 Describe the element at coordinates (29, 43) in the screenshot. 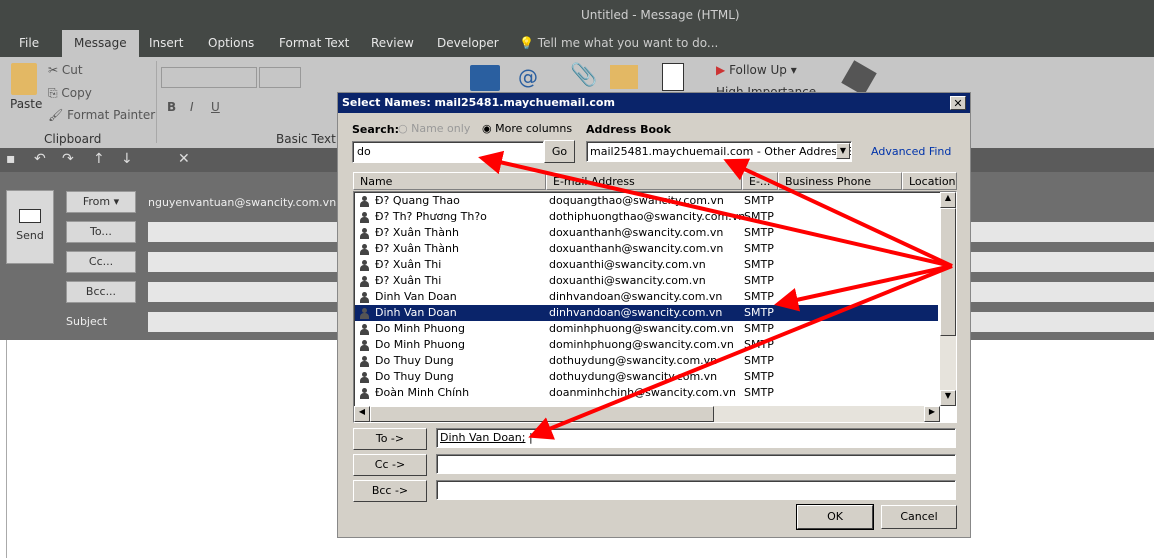

I see `tab-file: File` at that location.